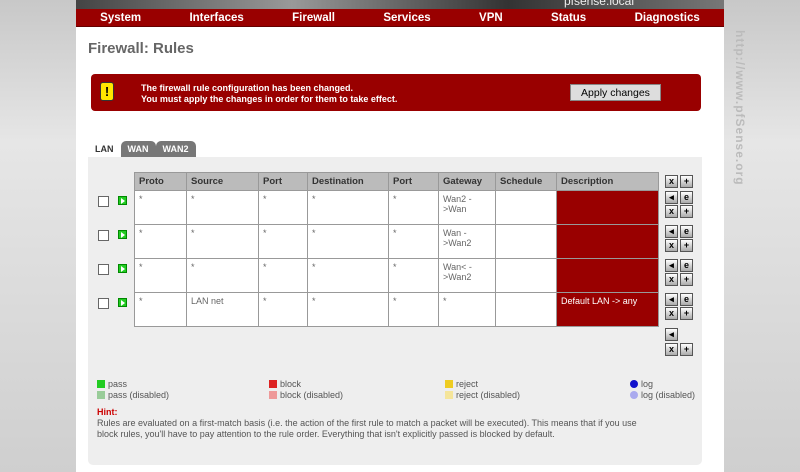  Describe the element at coordinates (222, 181) in the screenshot. I see `column-header: Source` at that location.